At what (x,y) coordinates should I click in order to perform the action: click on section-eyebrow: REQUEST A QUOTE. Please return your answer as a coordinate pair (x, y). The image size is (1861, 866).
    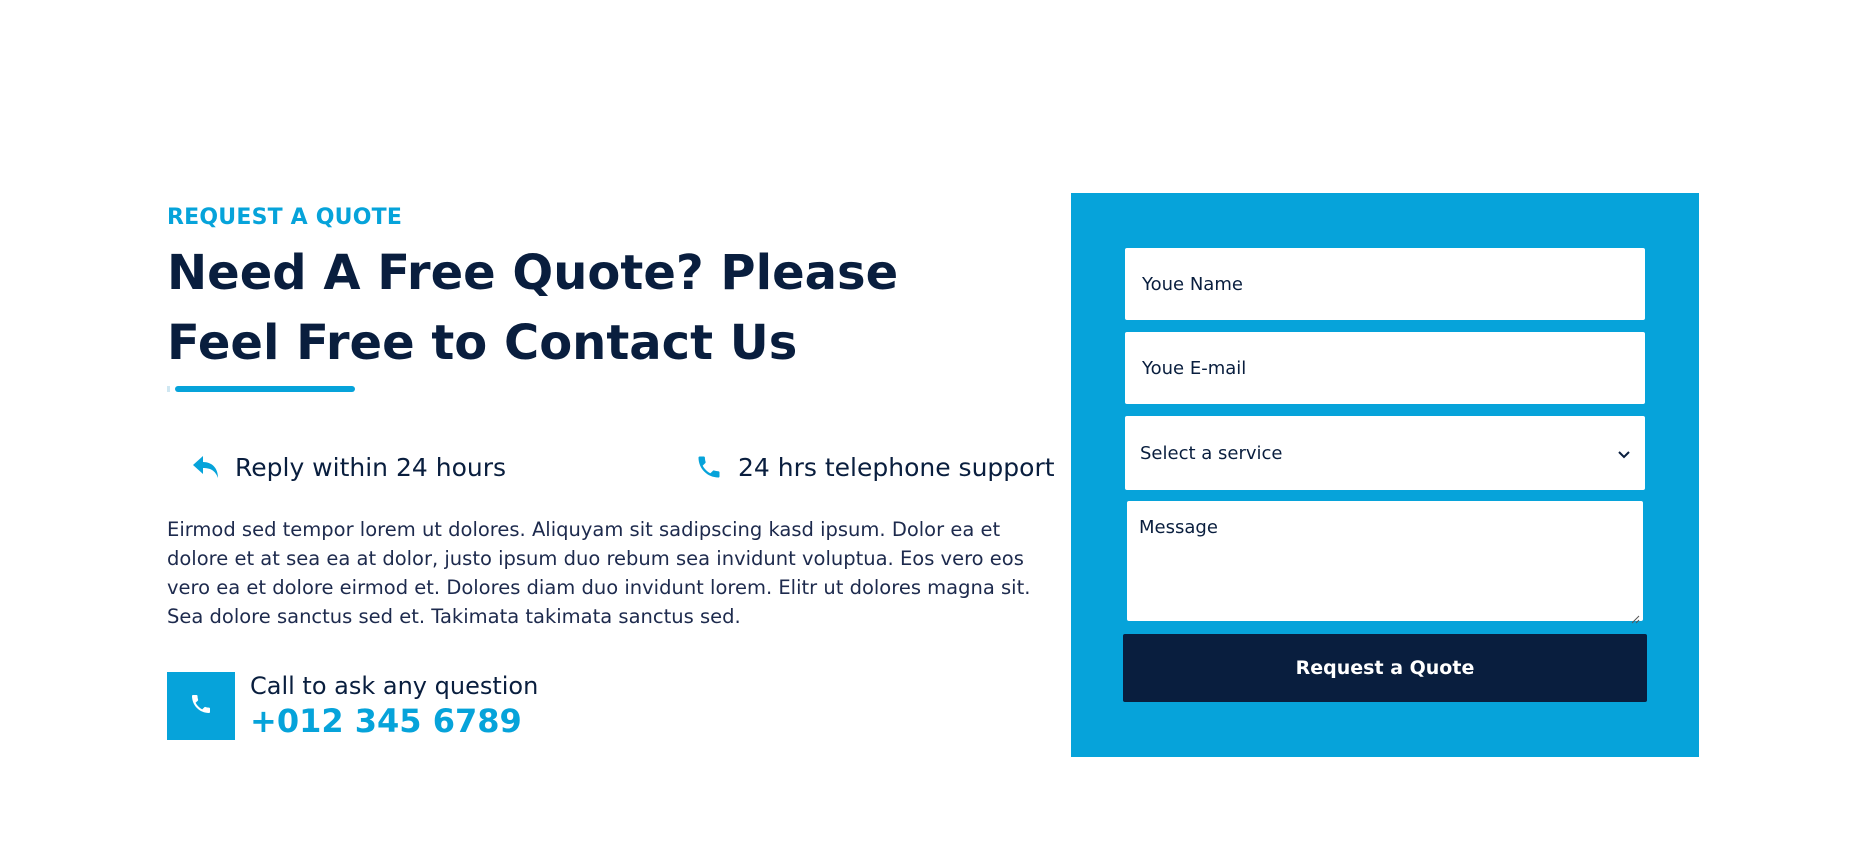
    Looking at the image, I should click on (285, 217).